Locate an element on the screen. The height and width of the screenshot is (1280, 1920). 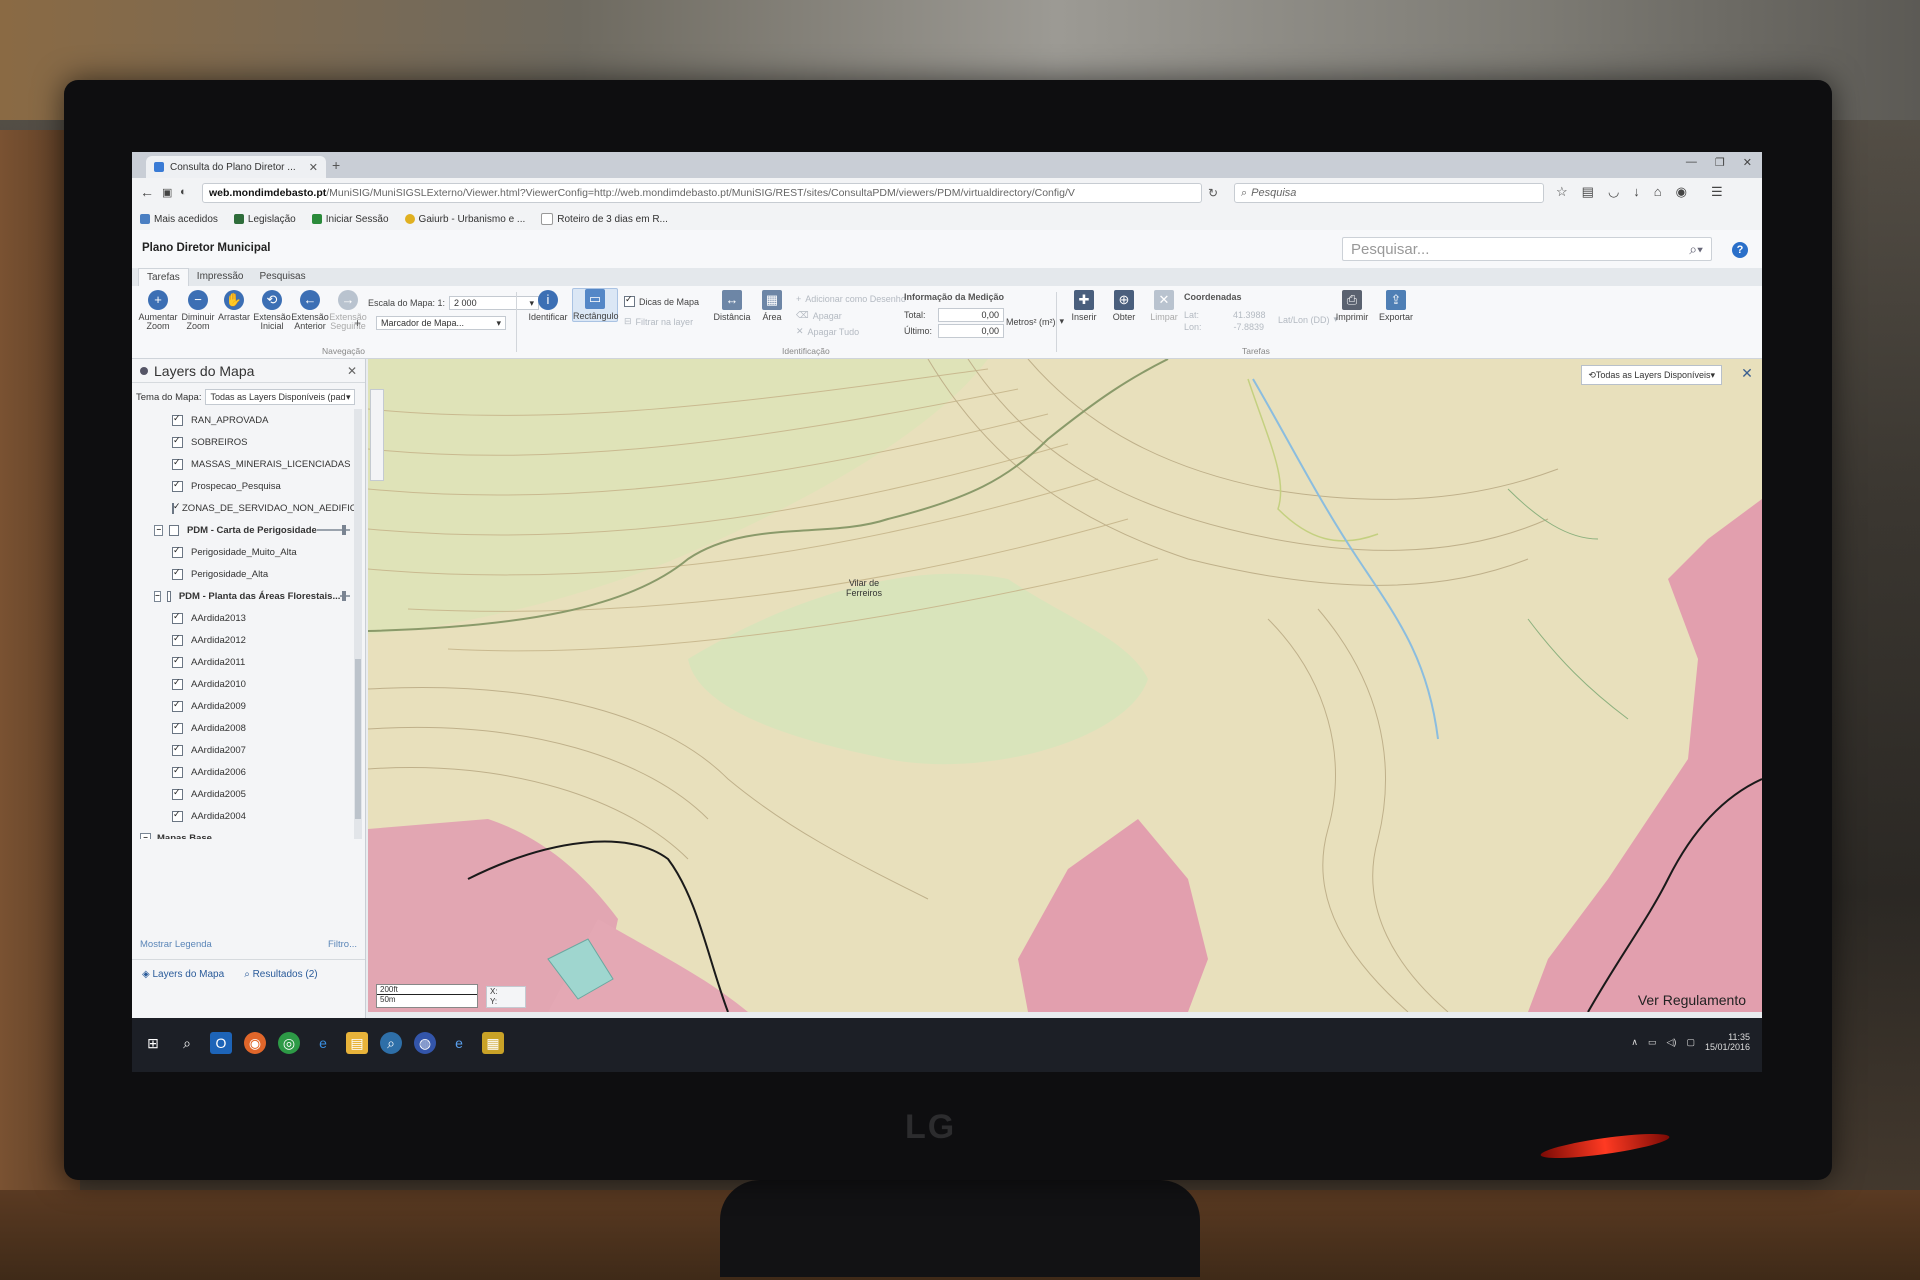
clear-button: ✕ Limpar is located at coordinates (1164, 306).